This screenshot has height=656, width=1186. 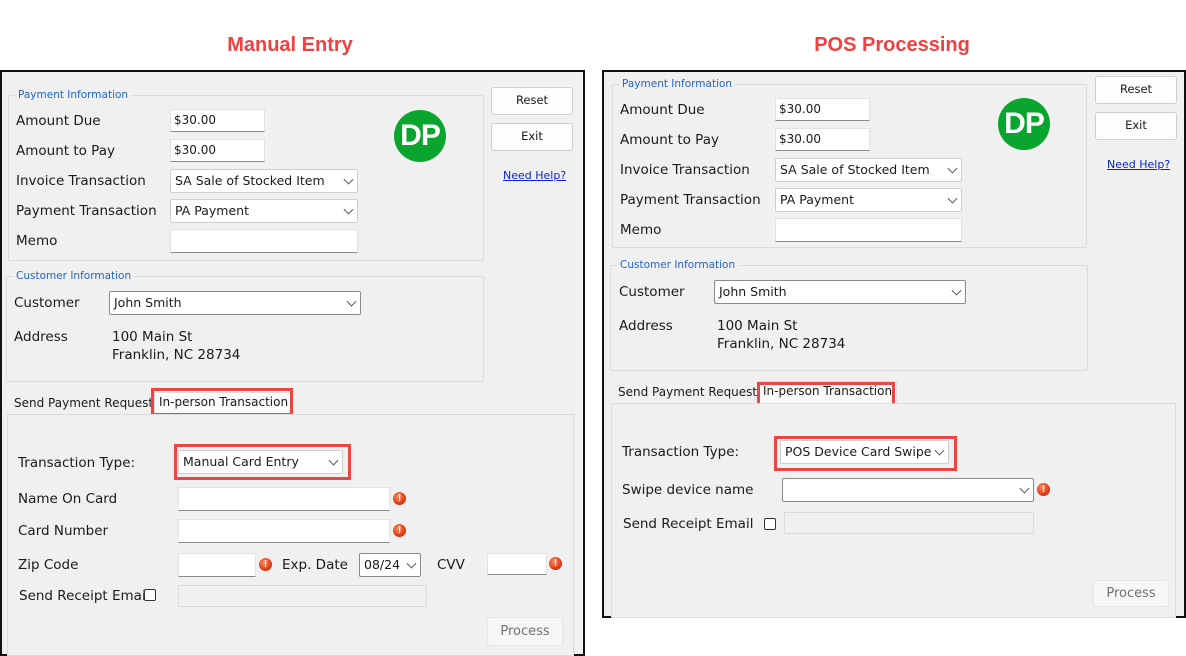 I want to click on transaction-type-select: Manual Card Entry, so click(x=260, y=462).